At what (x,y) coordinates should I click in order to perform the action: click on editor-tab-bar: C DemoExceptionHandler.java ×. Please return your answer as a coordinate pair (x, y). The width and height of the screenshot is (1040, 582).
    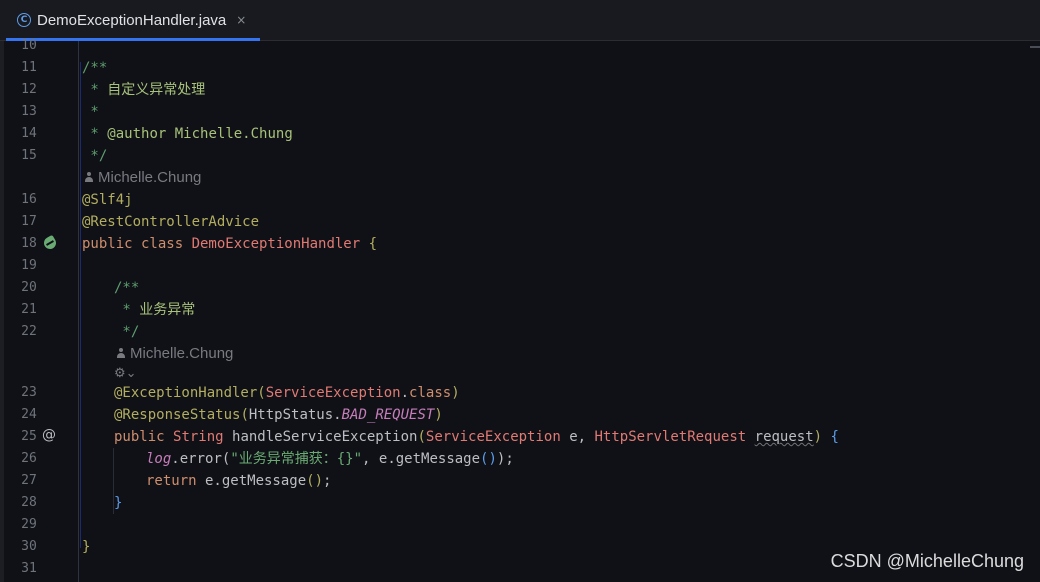
    Looking at the image, I should click on (520, 20).